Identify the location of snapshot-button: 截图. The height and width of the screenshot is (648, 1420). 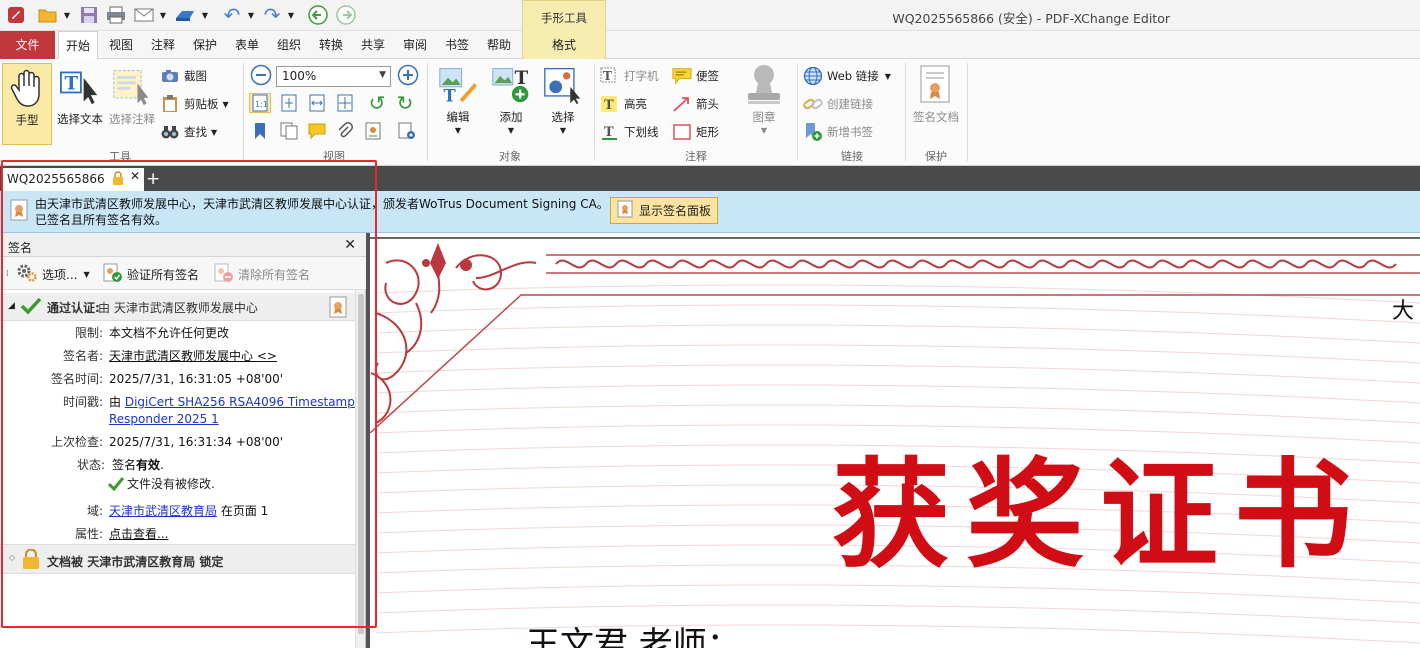
(183, 76).